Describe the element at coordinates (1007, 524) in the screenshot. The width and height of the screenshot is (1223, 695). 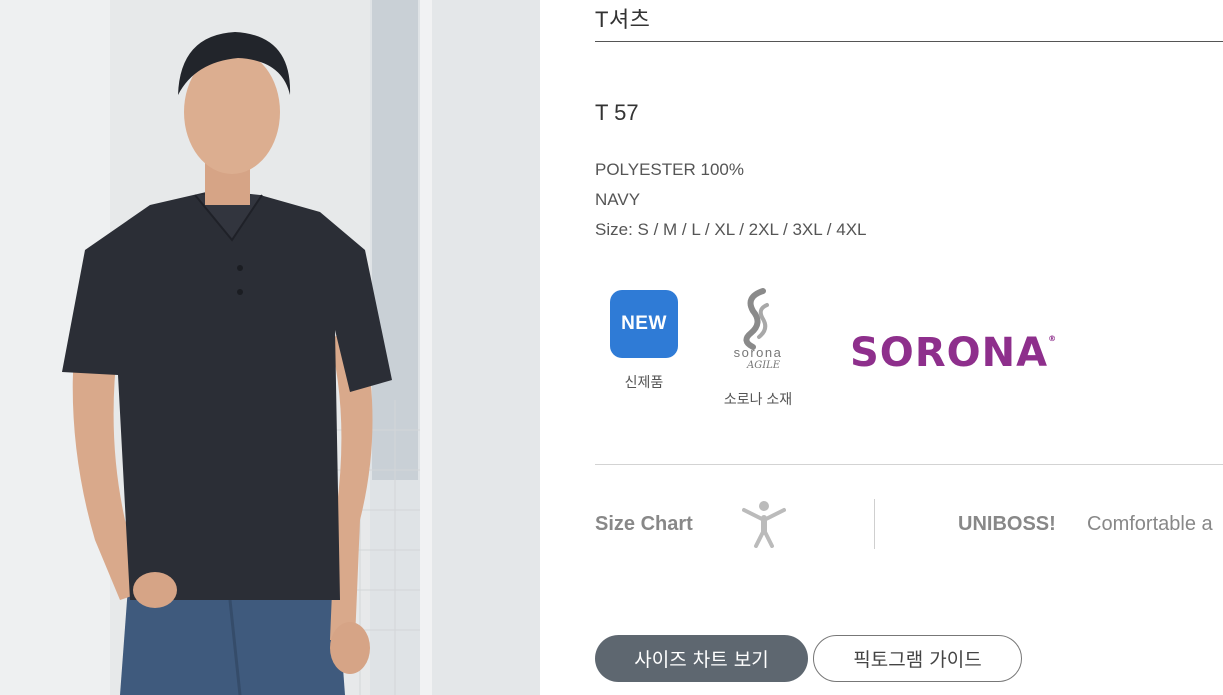
I see `brand-name: UNIBOSS!` at that location.